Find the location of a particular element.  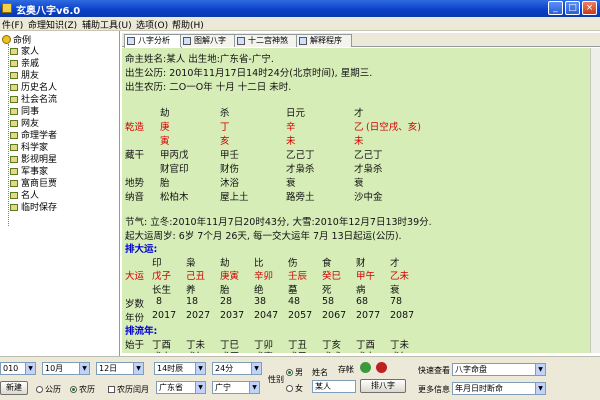

radio-icon is located at coordinates (39, 389).